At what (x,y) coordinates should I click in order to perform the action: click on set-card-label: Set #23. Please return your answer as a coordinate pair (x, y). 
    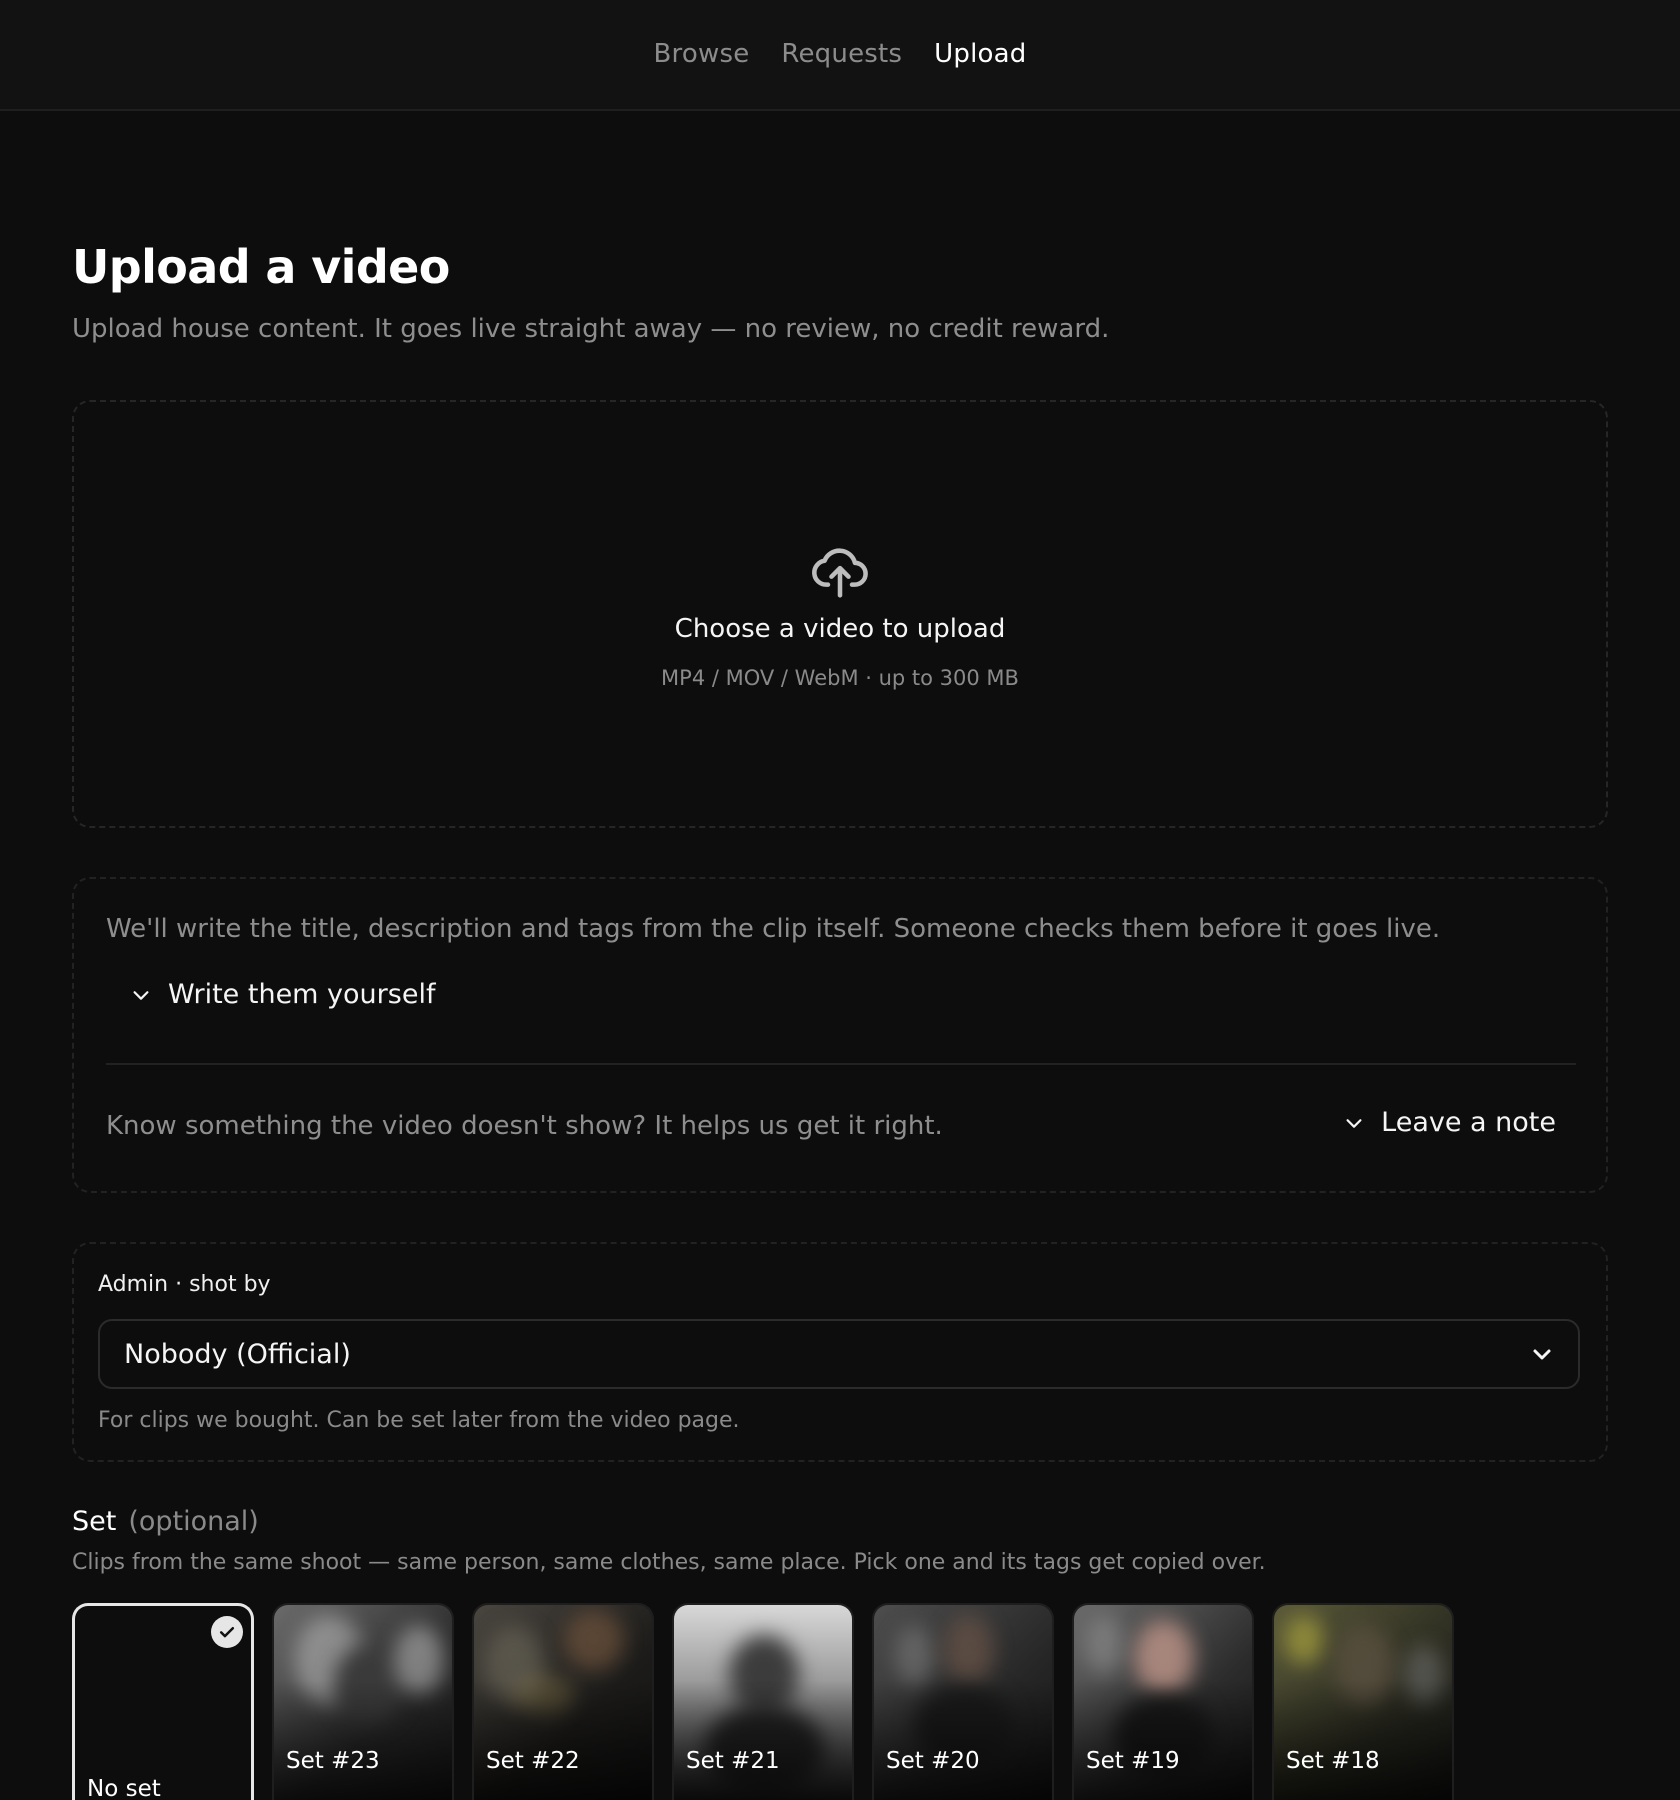
    Looking at the image, I should click on (333, 1761).